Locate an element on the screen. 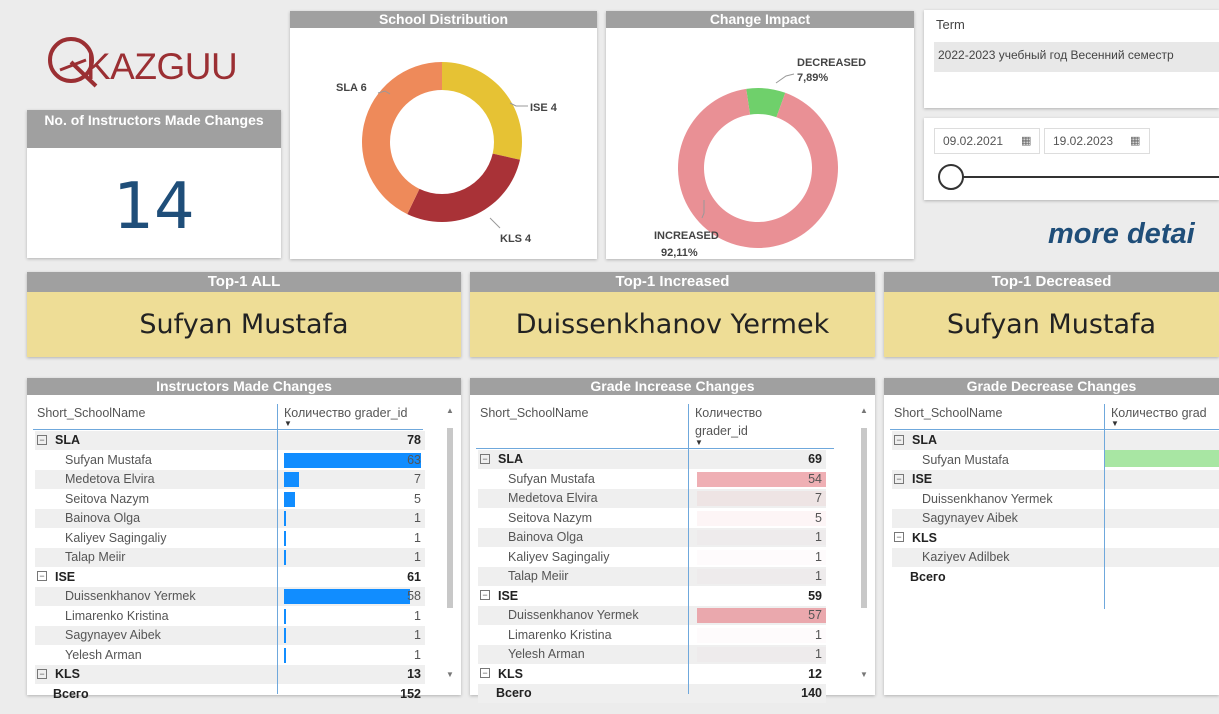 Image resolution: width=1219 pixels, height=714 pixels. term-dropdown: 2022-2023 учебный год Весенний семестр is located at coordinates (1076, 57).